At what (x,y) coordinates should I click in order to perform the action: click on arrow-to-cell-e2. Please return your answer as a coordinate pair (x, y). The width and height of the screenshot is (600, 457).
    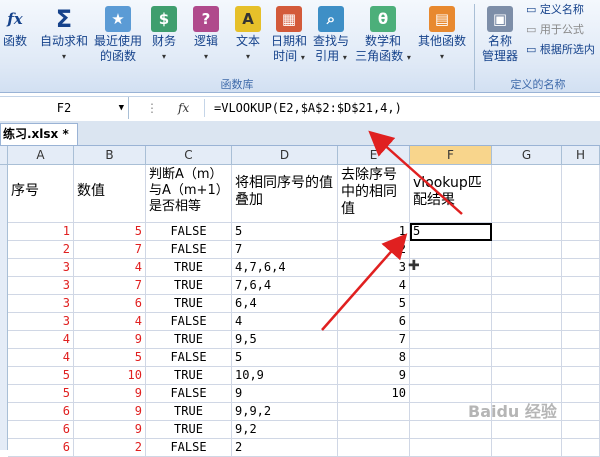
    Looking at the image, I should click on (364, 282).